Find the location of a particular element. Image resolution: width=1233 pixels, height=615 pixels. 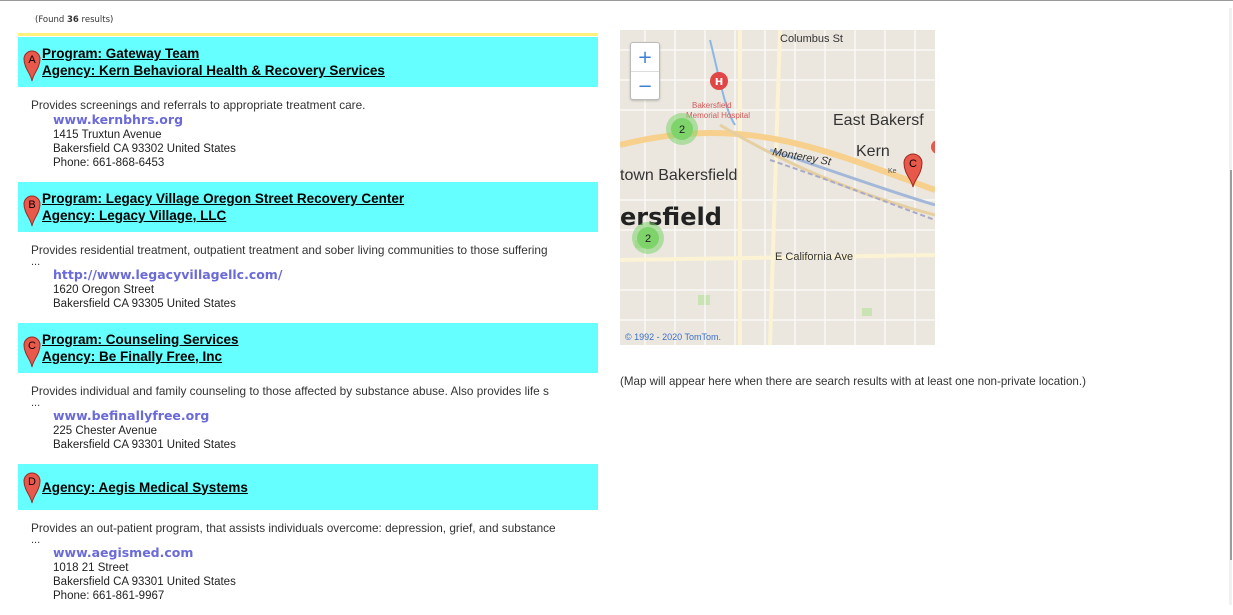

map-label-downtown: town Bakersfield is located at coordinates (678, 175).